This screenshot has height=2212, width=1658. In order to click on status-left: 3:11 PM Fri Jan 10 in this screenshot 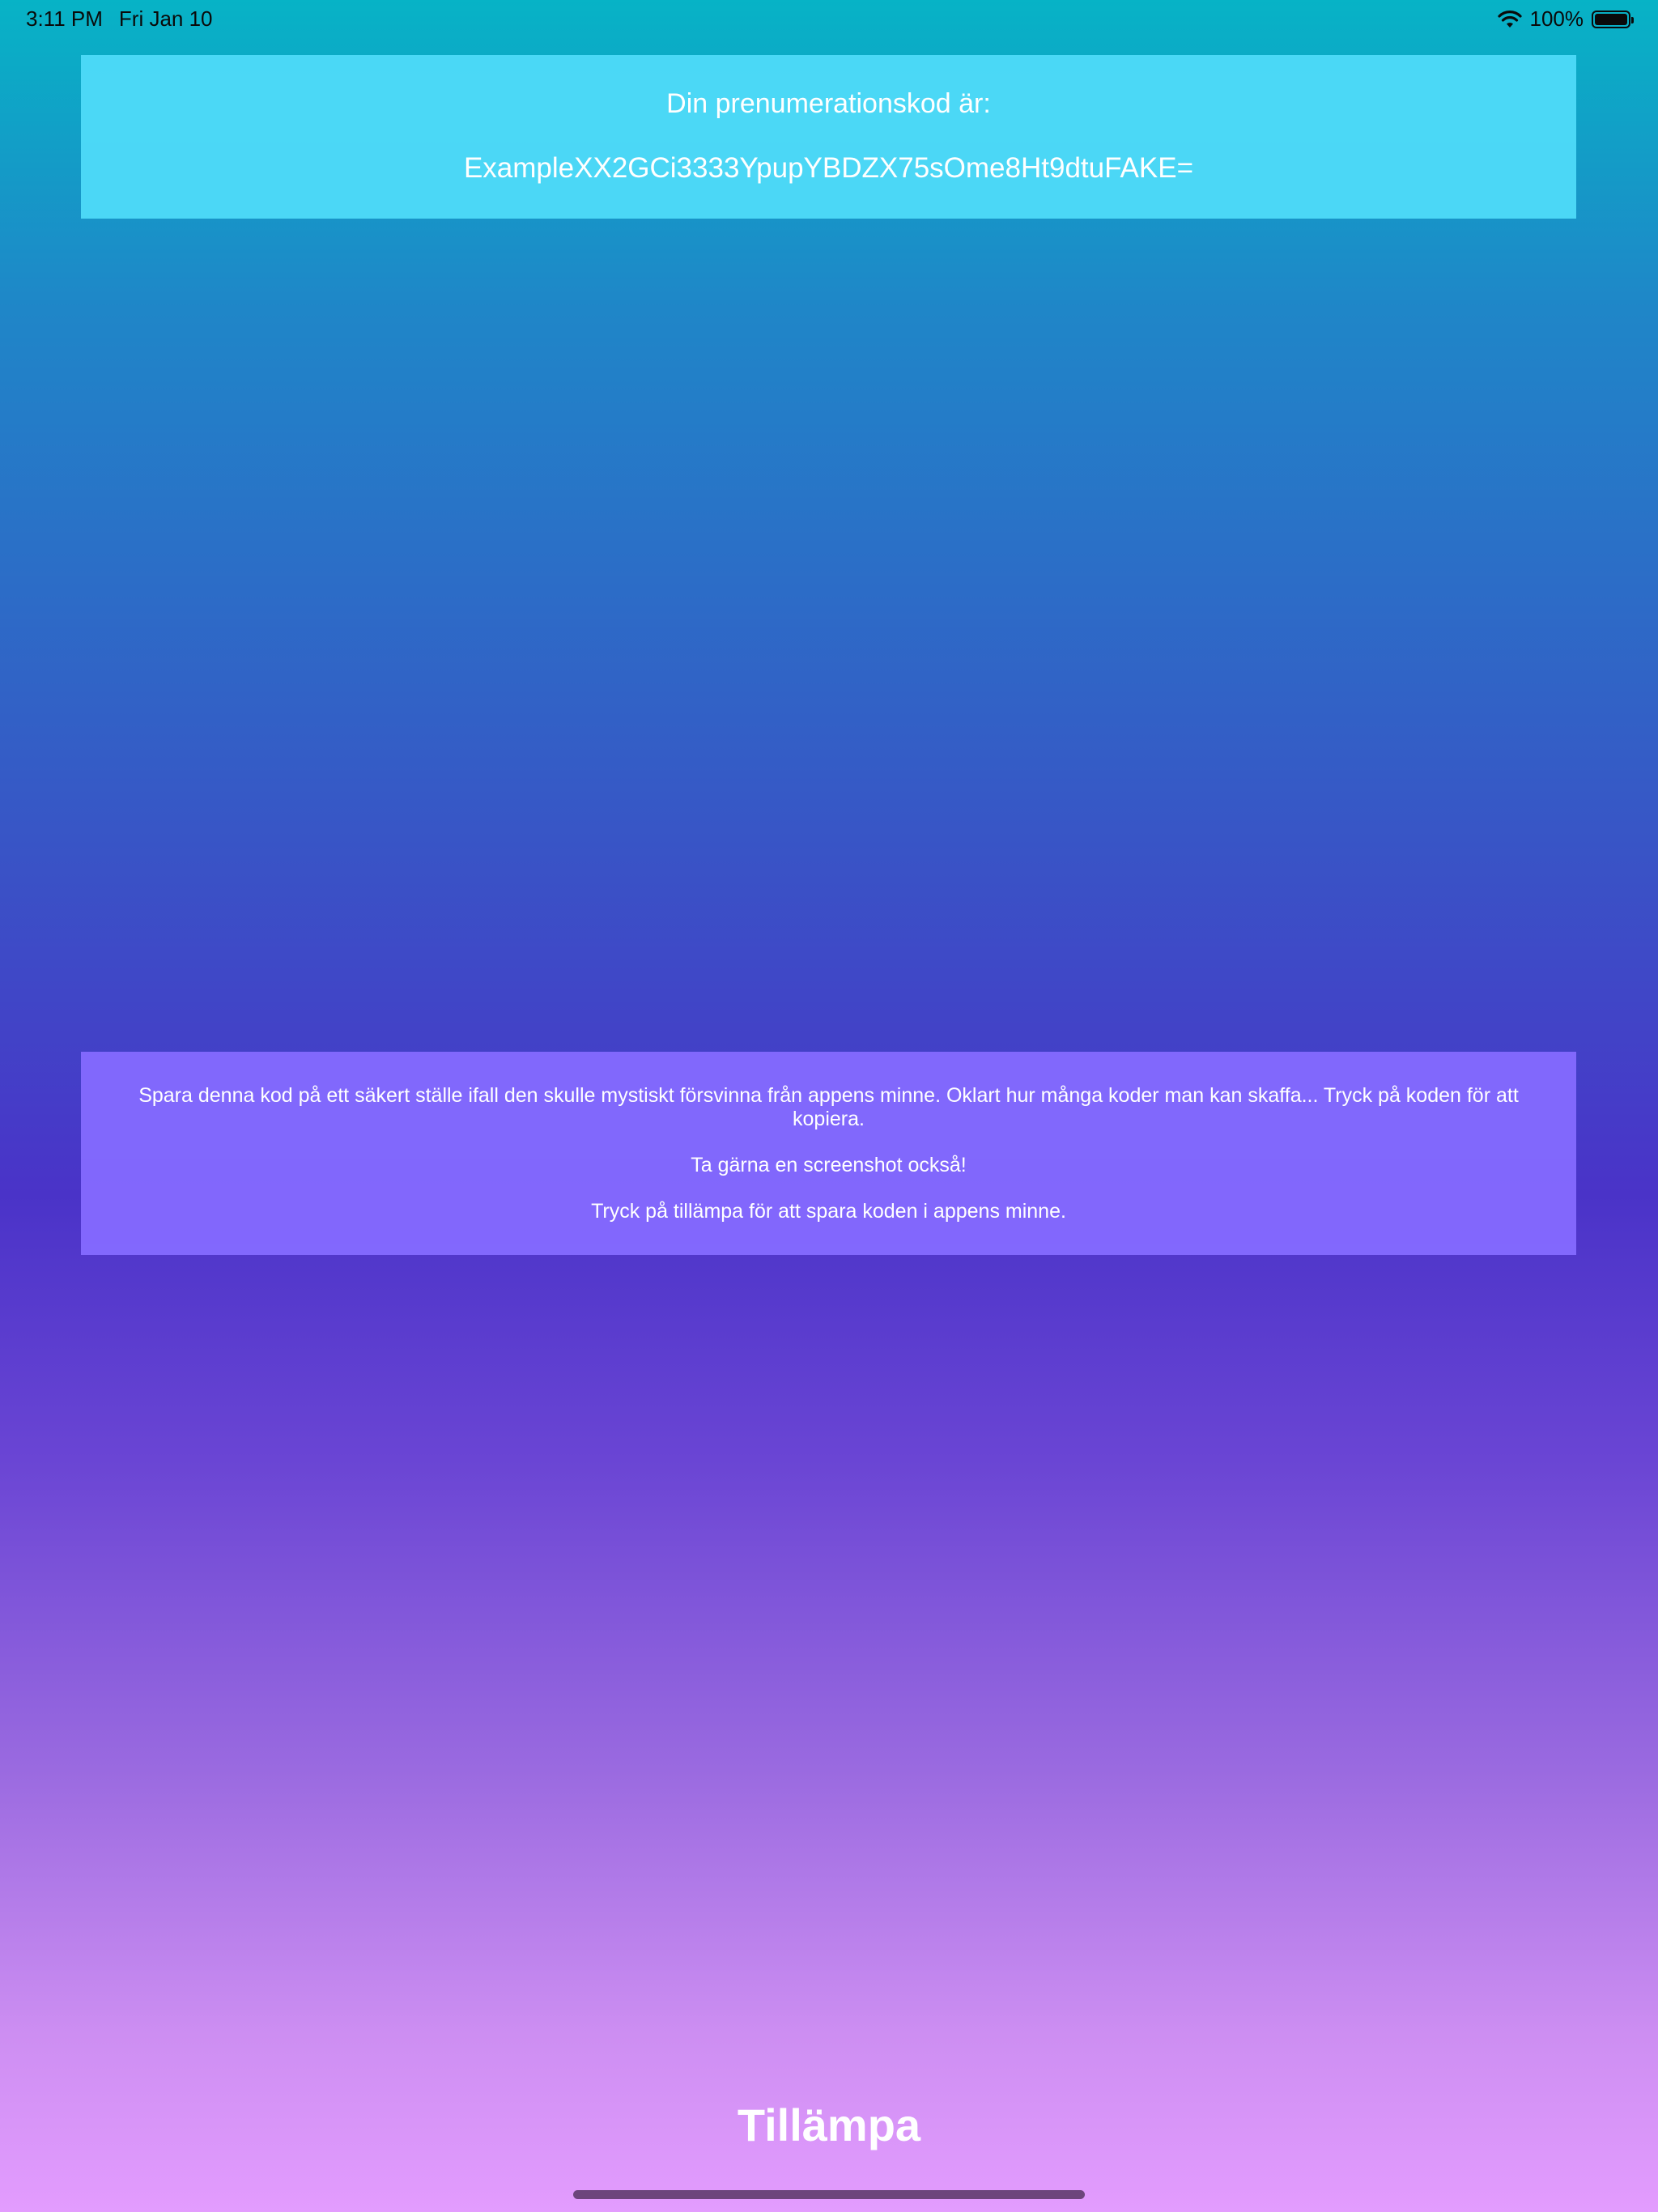, I will do `click(119, 19)`.